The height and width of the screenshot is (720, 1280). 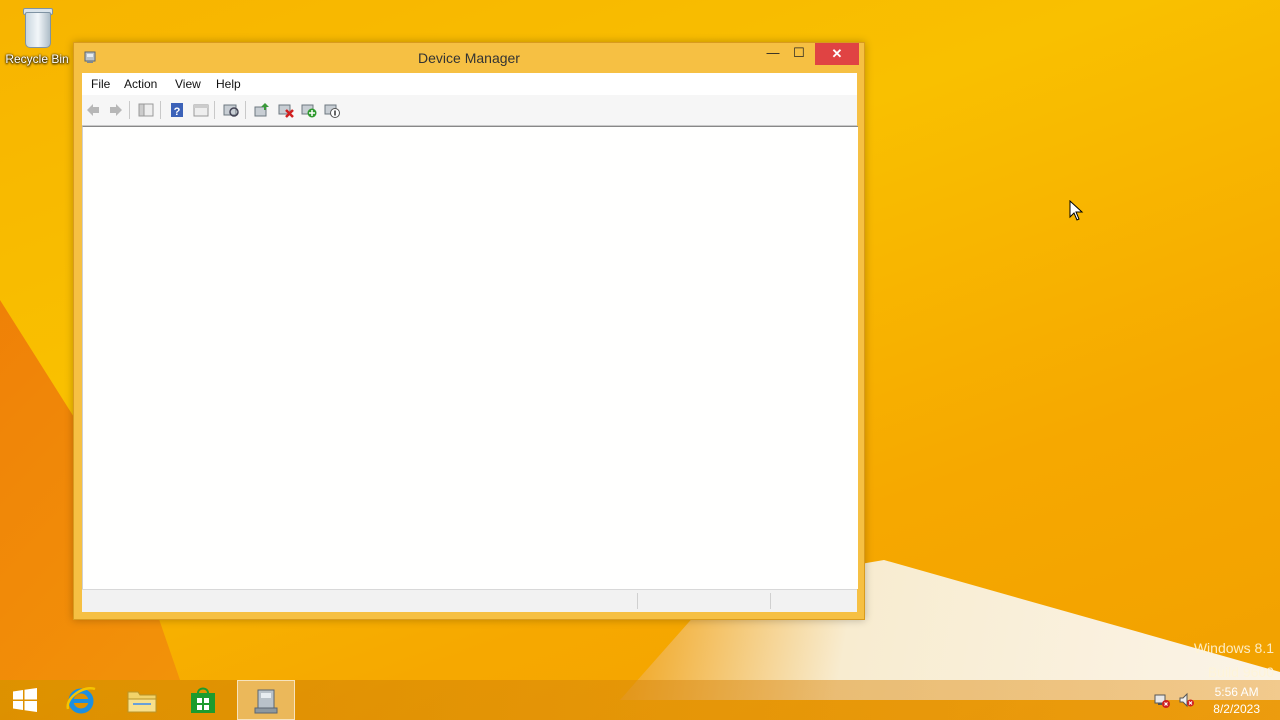 I want to click on menu-action: Action, so click(x=140, y=84).